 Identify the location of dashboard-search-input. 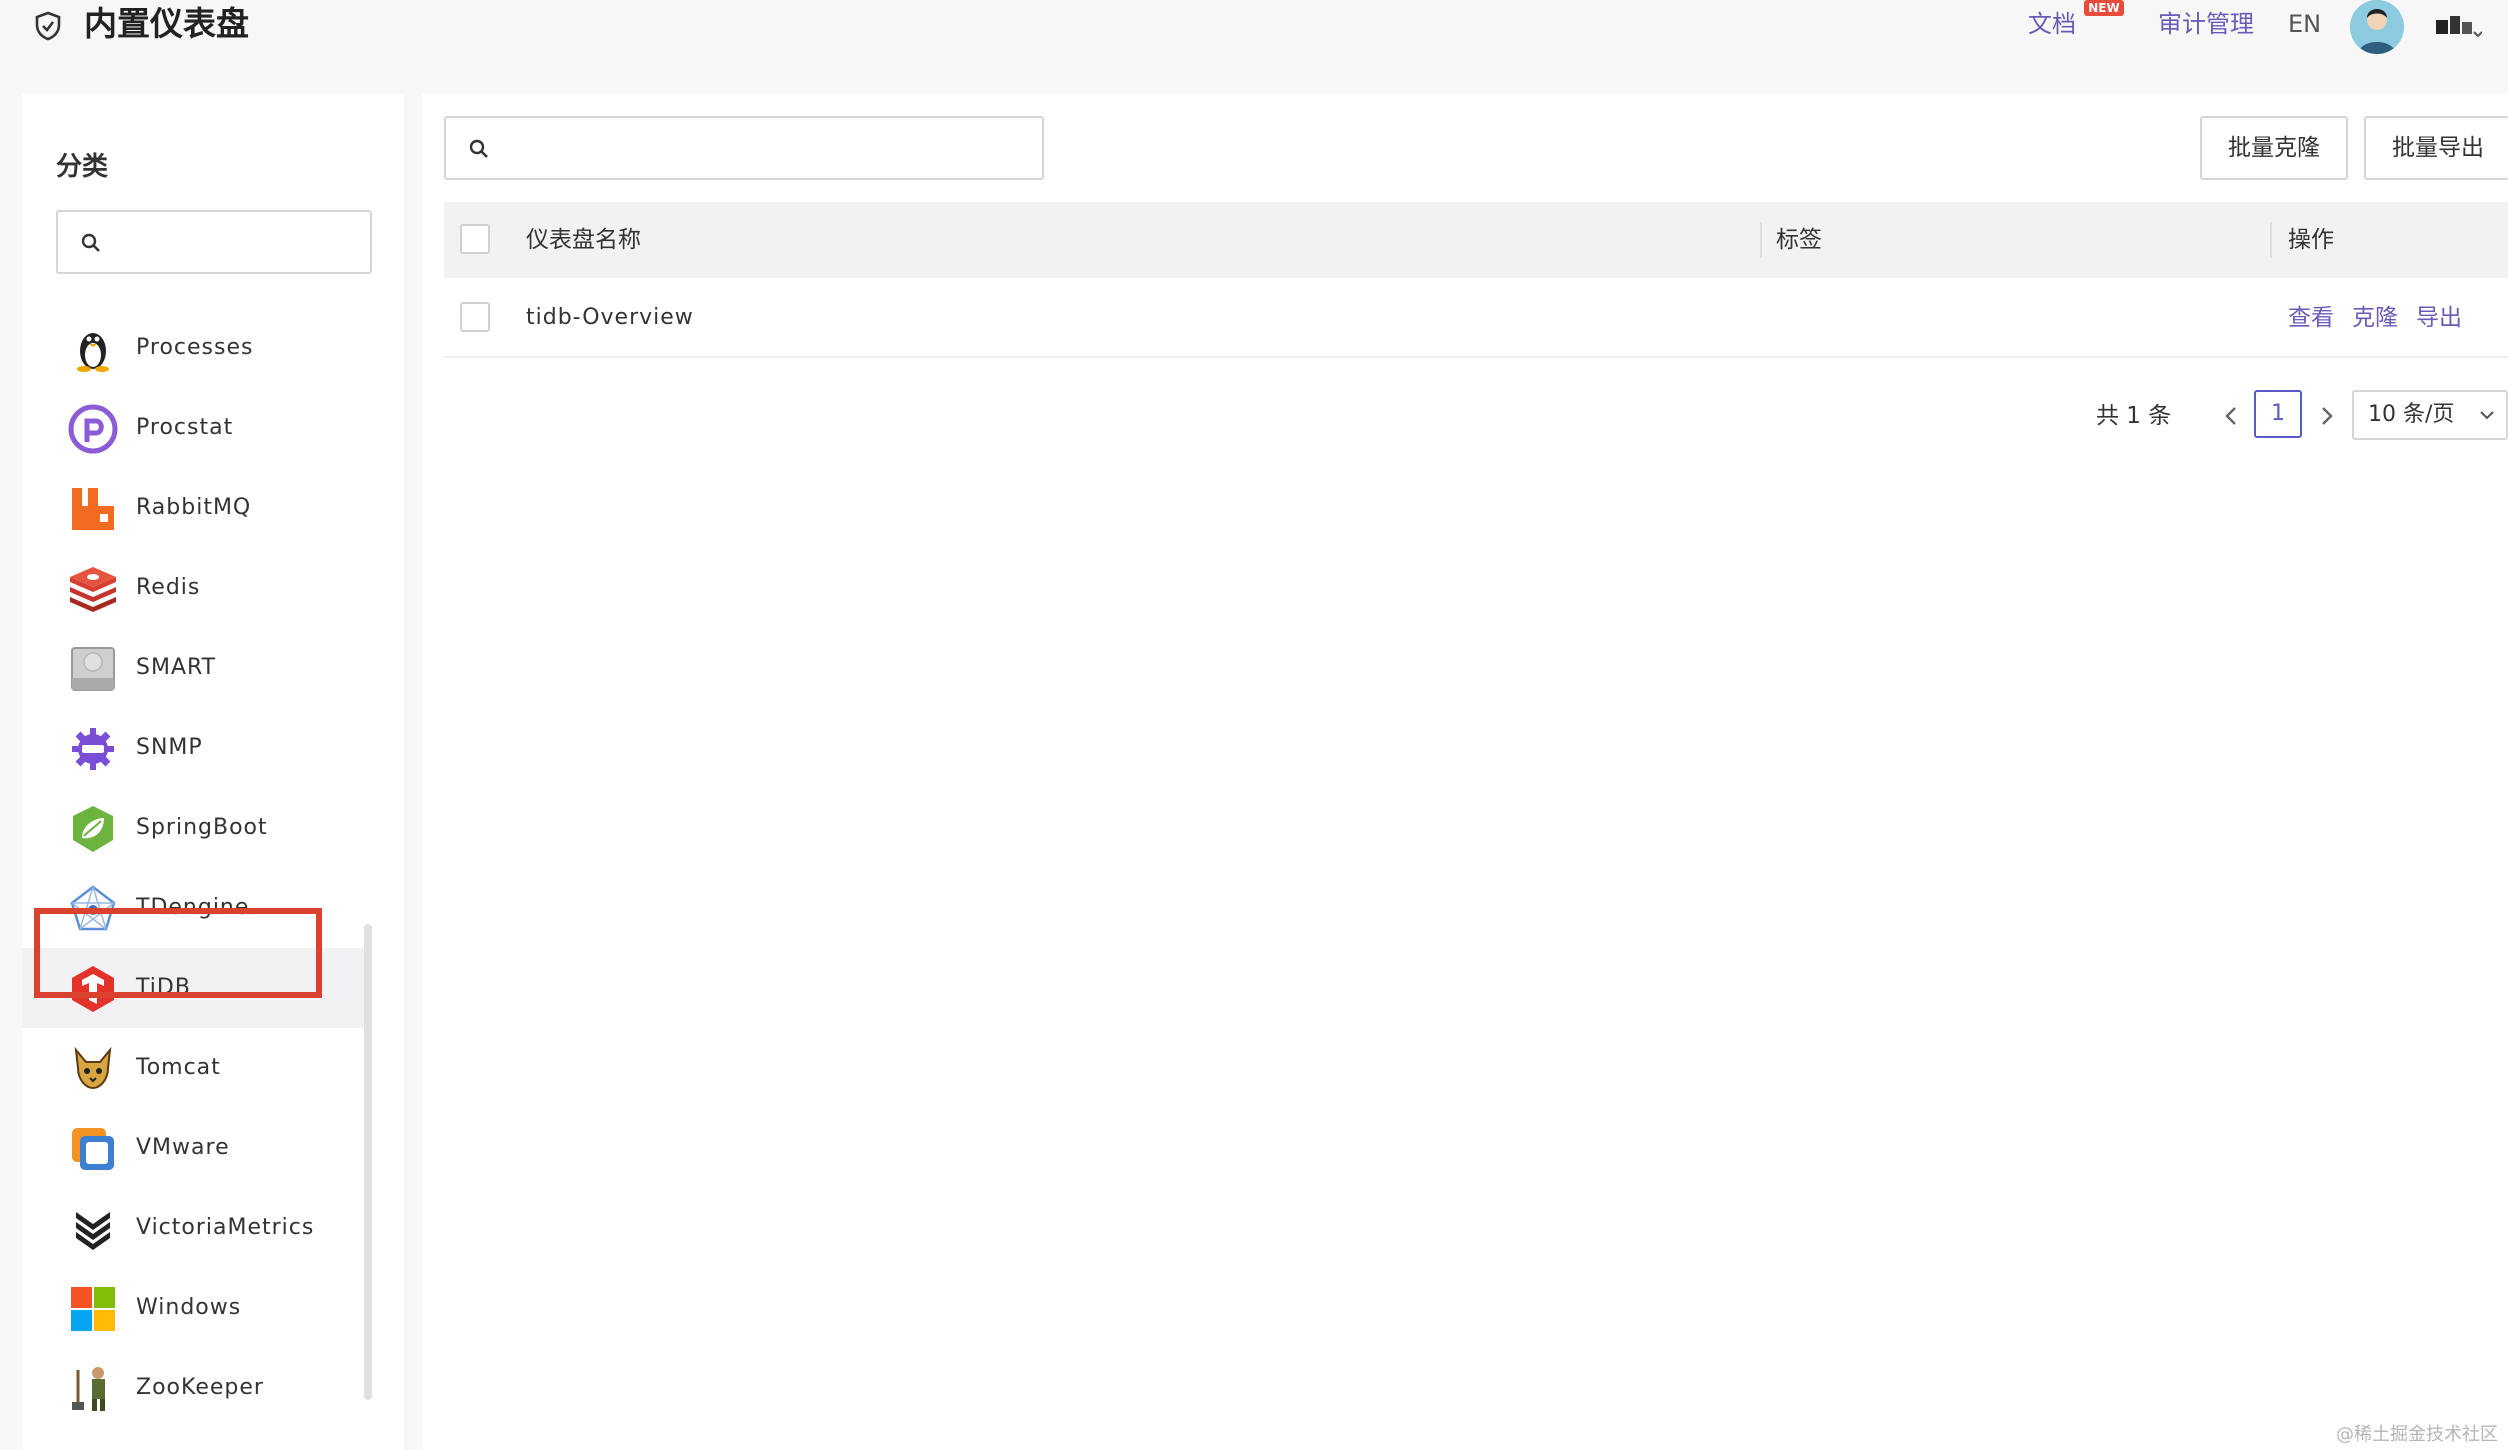
(762, 148).